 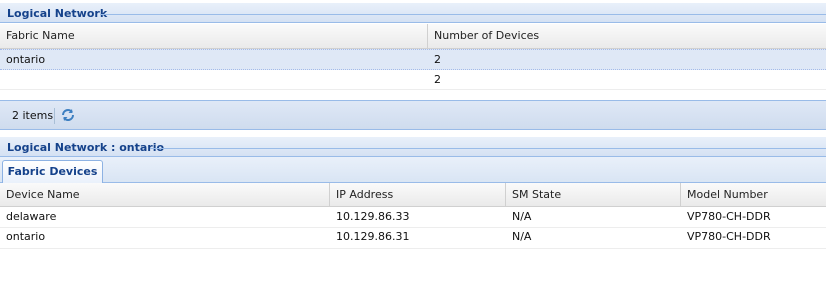 I want to click on panel-title: Logical Network, so click(x=57, y=13).